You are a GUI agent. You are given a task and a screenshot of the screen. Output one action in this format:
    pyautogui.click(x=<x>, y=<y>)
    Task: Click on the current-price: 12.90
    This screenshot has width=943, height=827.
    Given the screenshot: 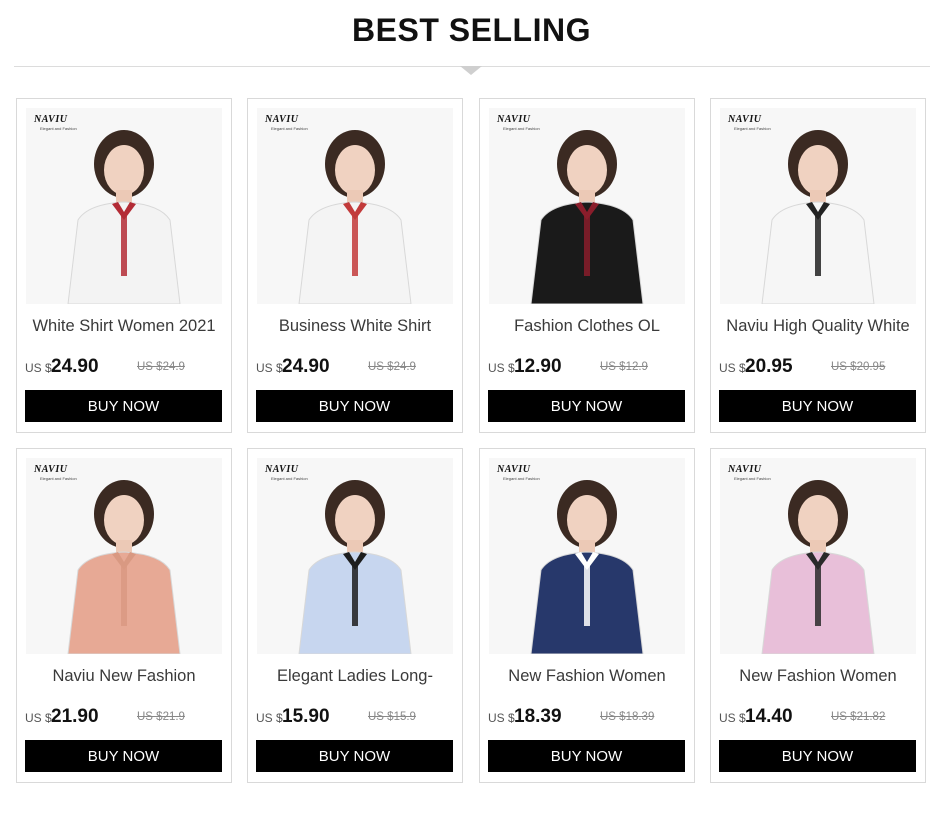 What is the action you would take?
    pyautogui.click(x=538, y=366)
    